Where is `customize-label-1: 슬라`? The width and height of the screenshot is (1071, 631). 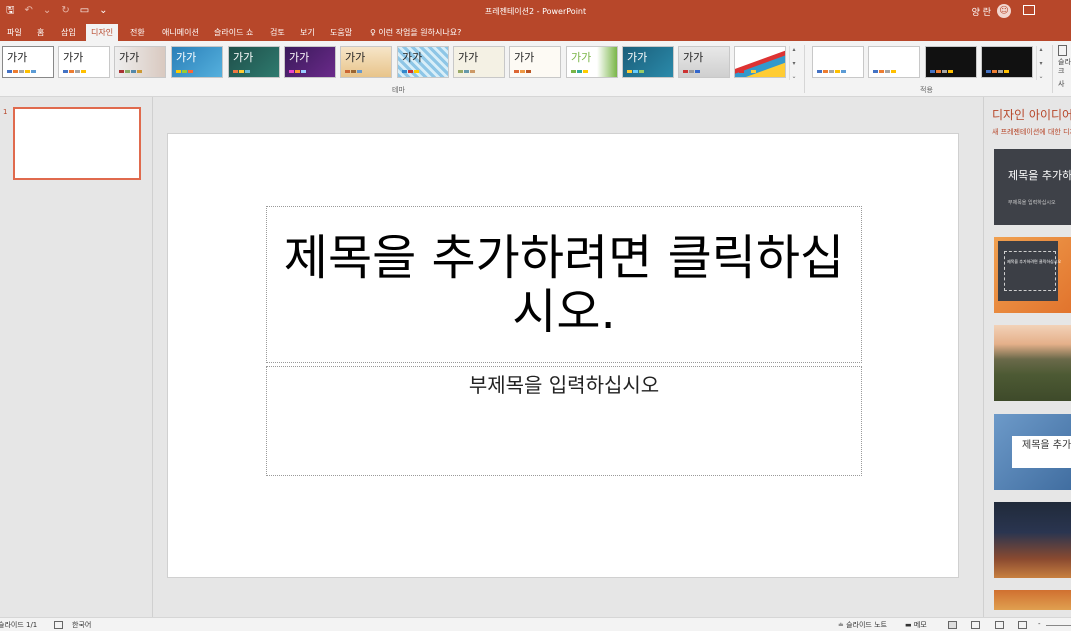 customize-label-1: 슬라 is located at coordinates (1064, 62).